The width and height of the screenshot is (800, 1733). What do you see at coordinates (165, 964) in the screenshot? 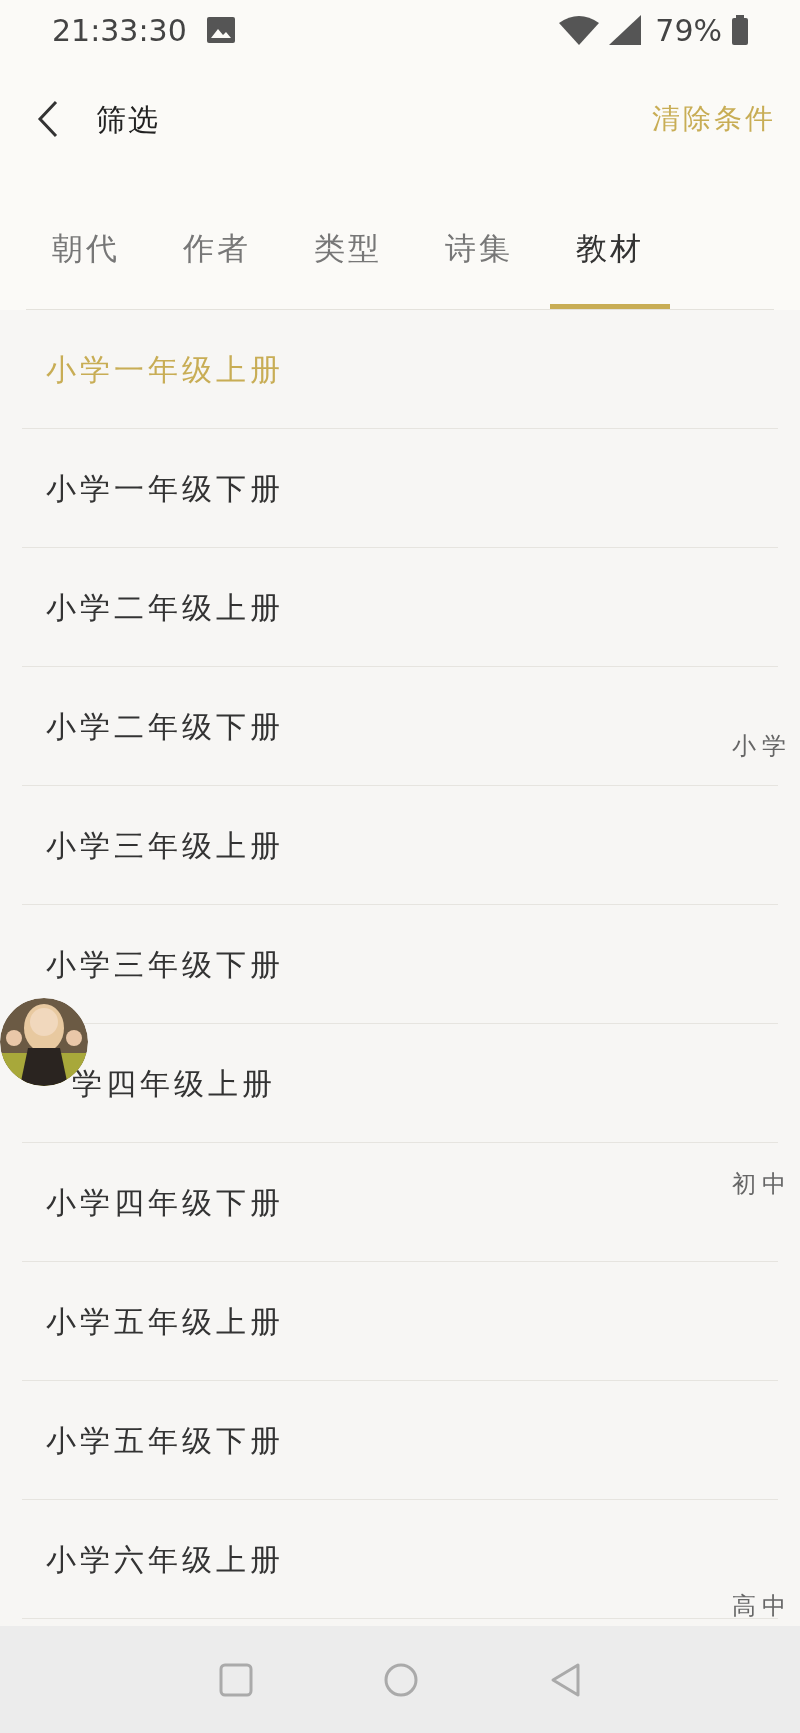
I see `textbook-item: 小学三年级下册` at bounding box center [165, 964].